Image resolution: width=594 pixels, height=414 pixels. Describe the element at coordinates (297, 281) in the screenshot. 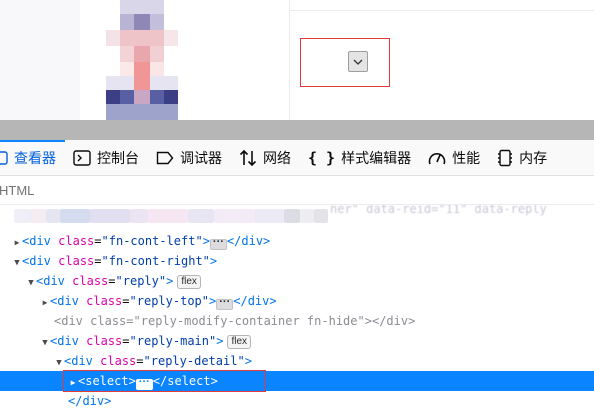

I see `tree-row-reply: ▼ <div class="reply"> flex` at that location.